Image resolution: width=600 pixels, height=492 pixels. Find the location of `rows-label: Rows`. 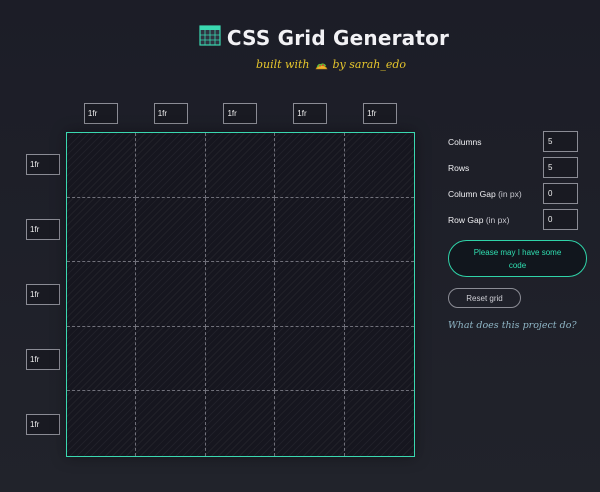

rows-label: Rows is located at coordinates (459, 167).